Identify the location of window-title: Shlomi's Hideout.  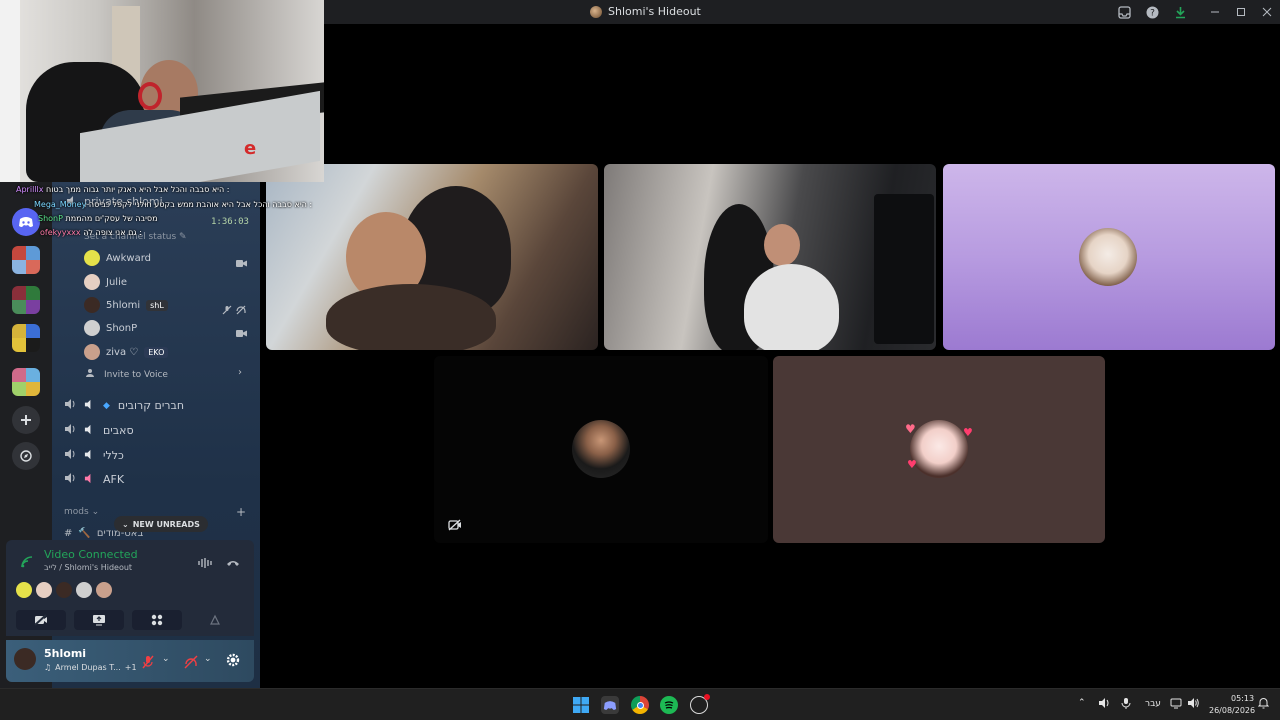
(645, 11).